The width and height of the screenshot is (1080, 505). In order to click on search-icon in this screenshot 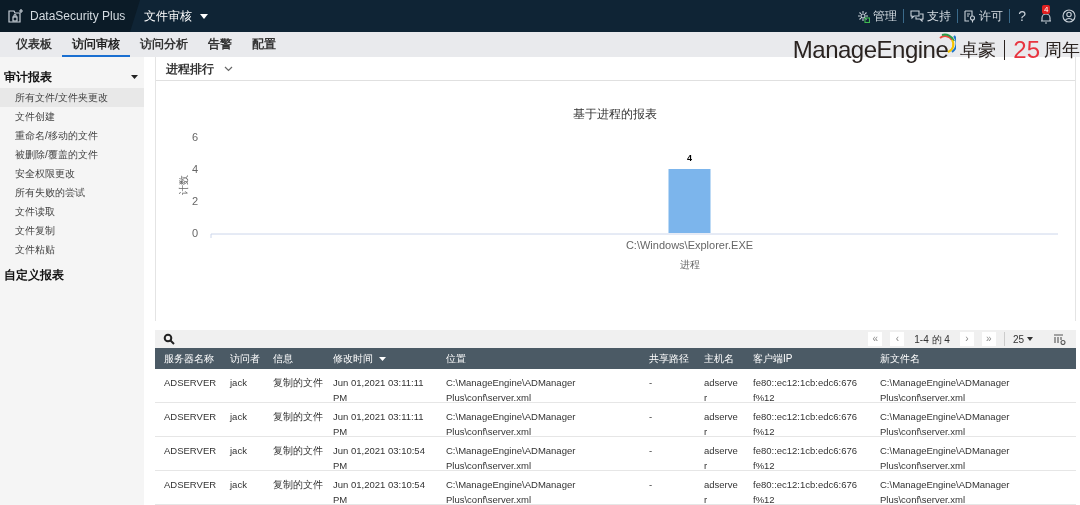, I will do `click(169, 339)`.